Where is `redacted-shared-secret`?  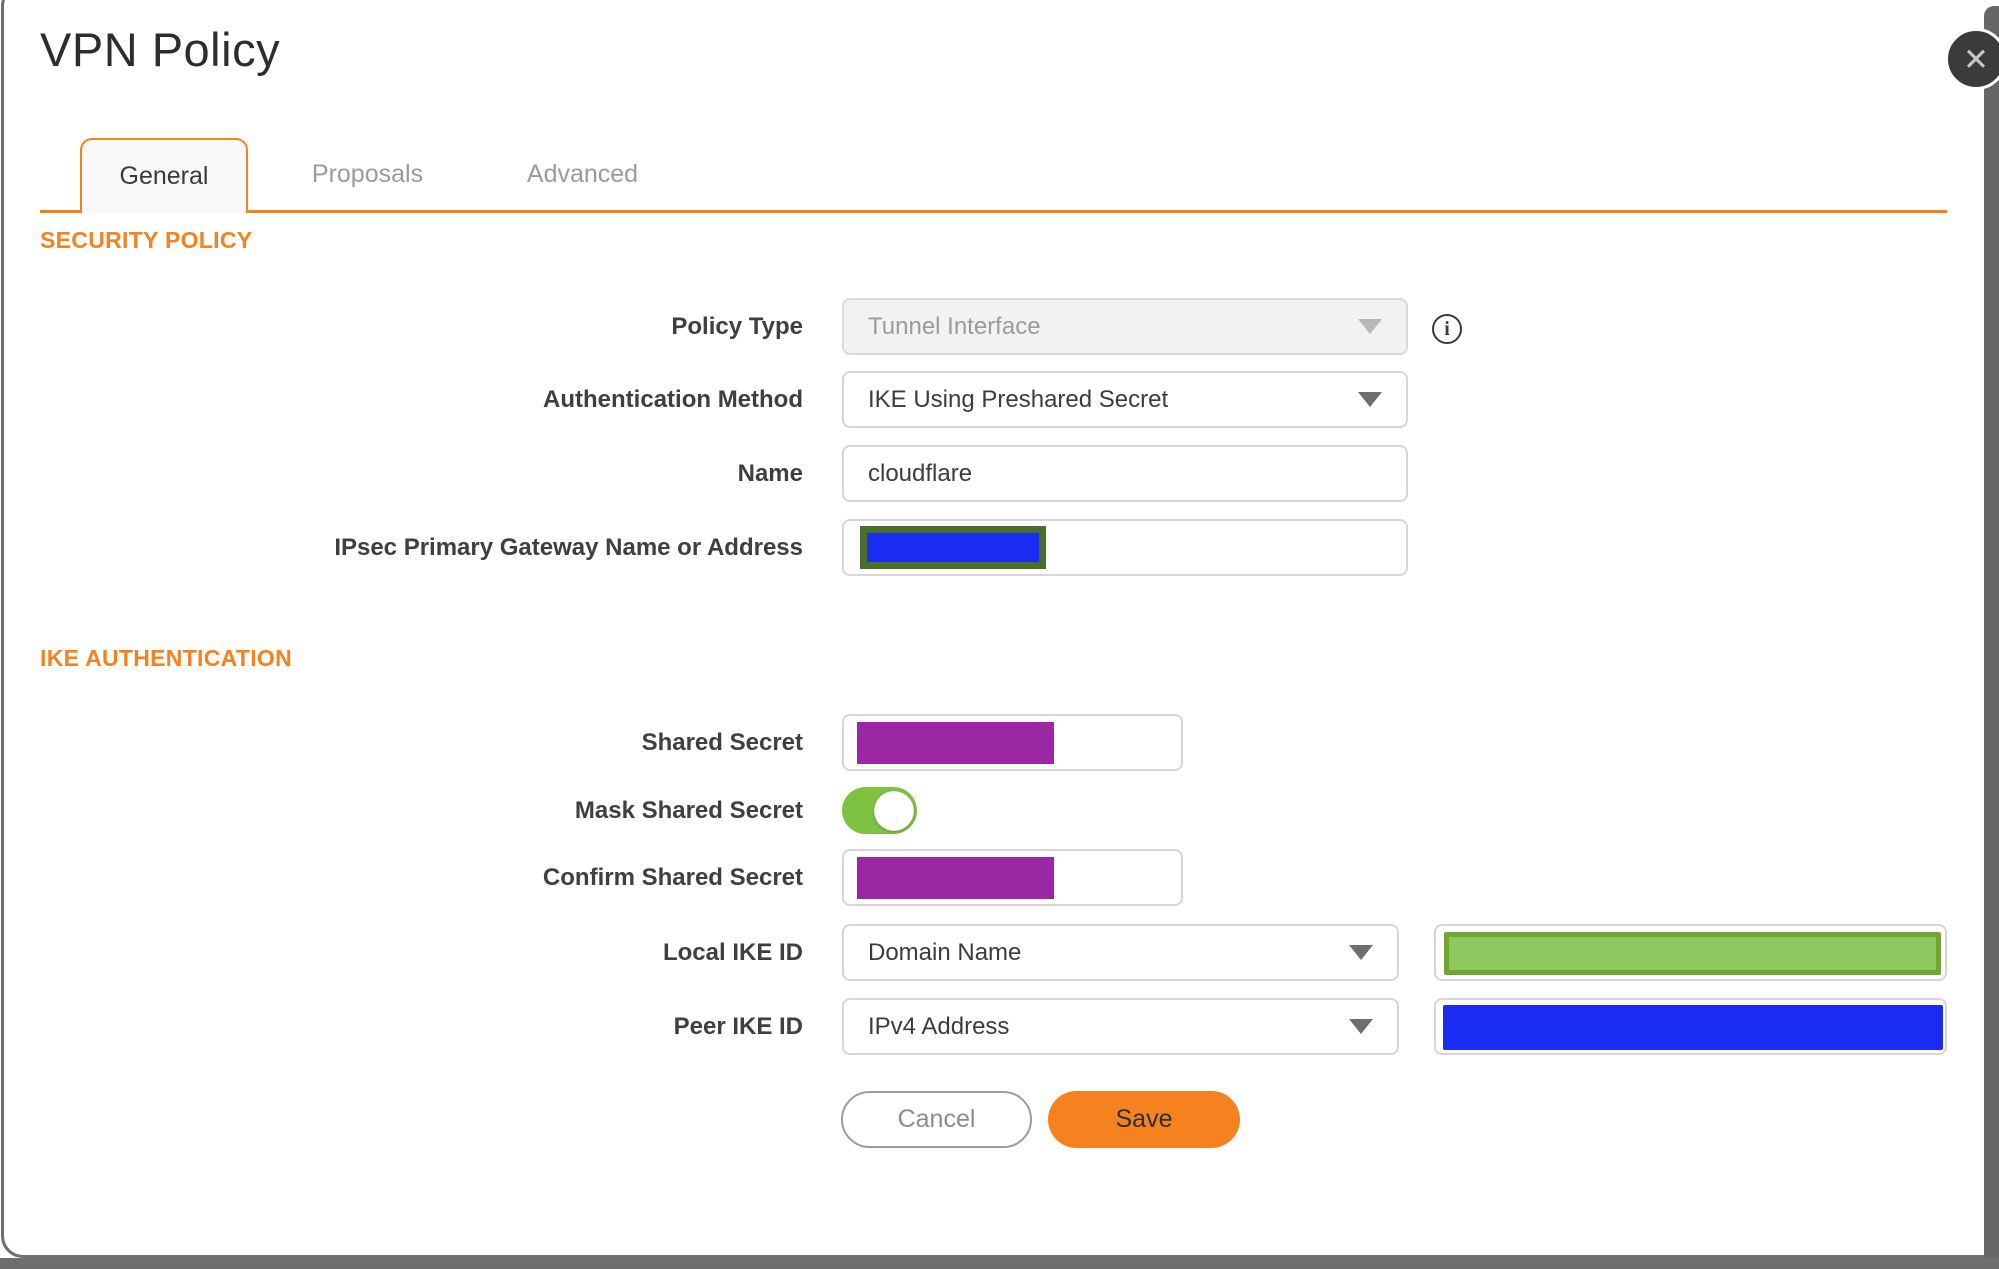 redacted-shared-secret is located at coordinates (955, 743).